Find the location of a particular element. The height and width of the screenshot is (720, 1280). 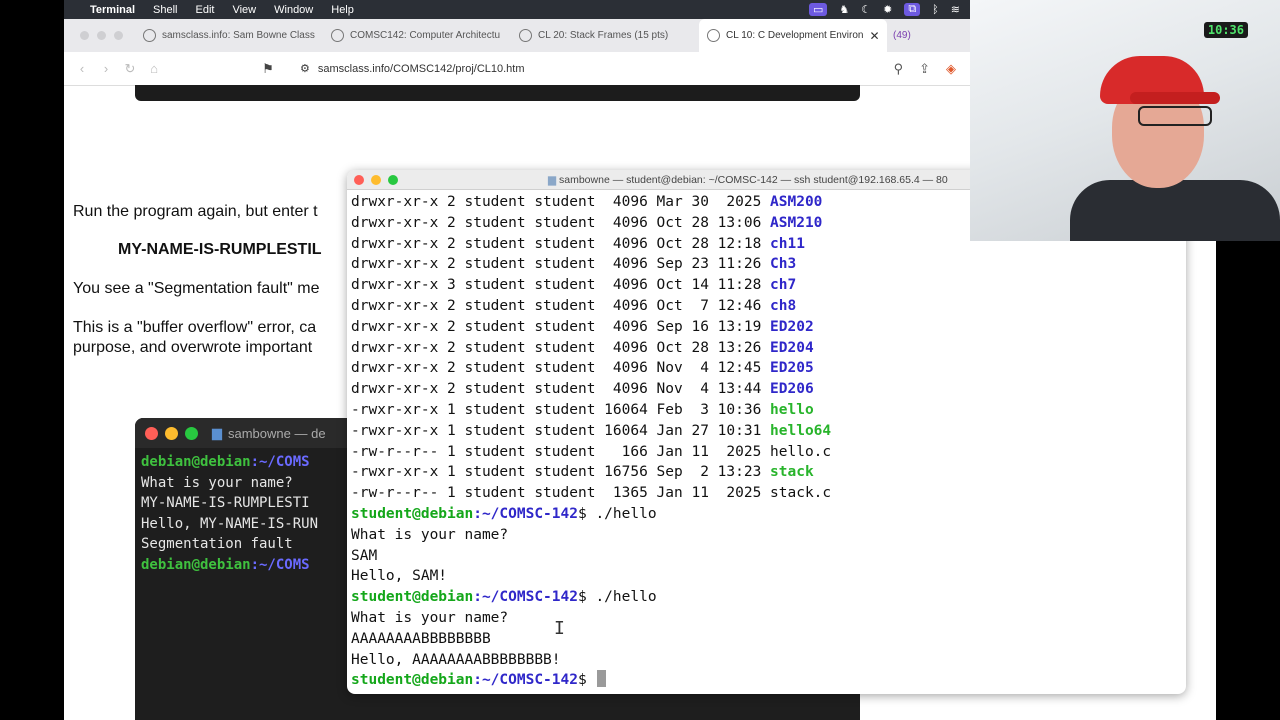

prompt-line: student@debian:~/COMSC-142$ ./hello is located at coordinates (766, 514).